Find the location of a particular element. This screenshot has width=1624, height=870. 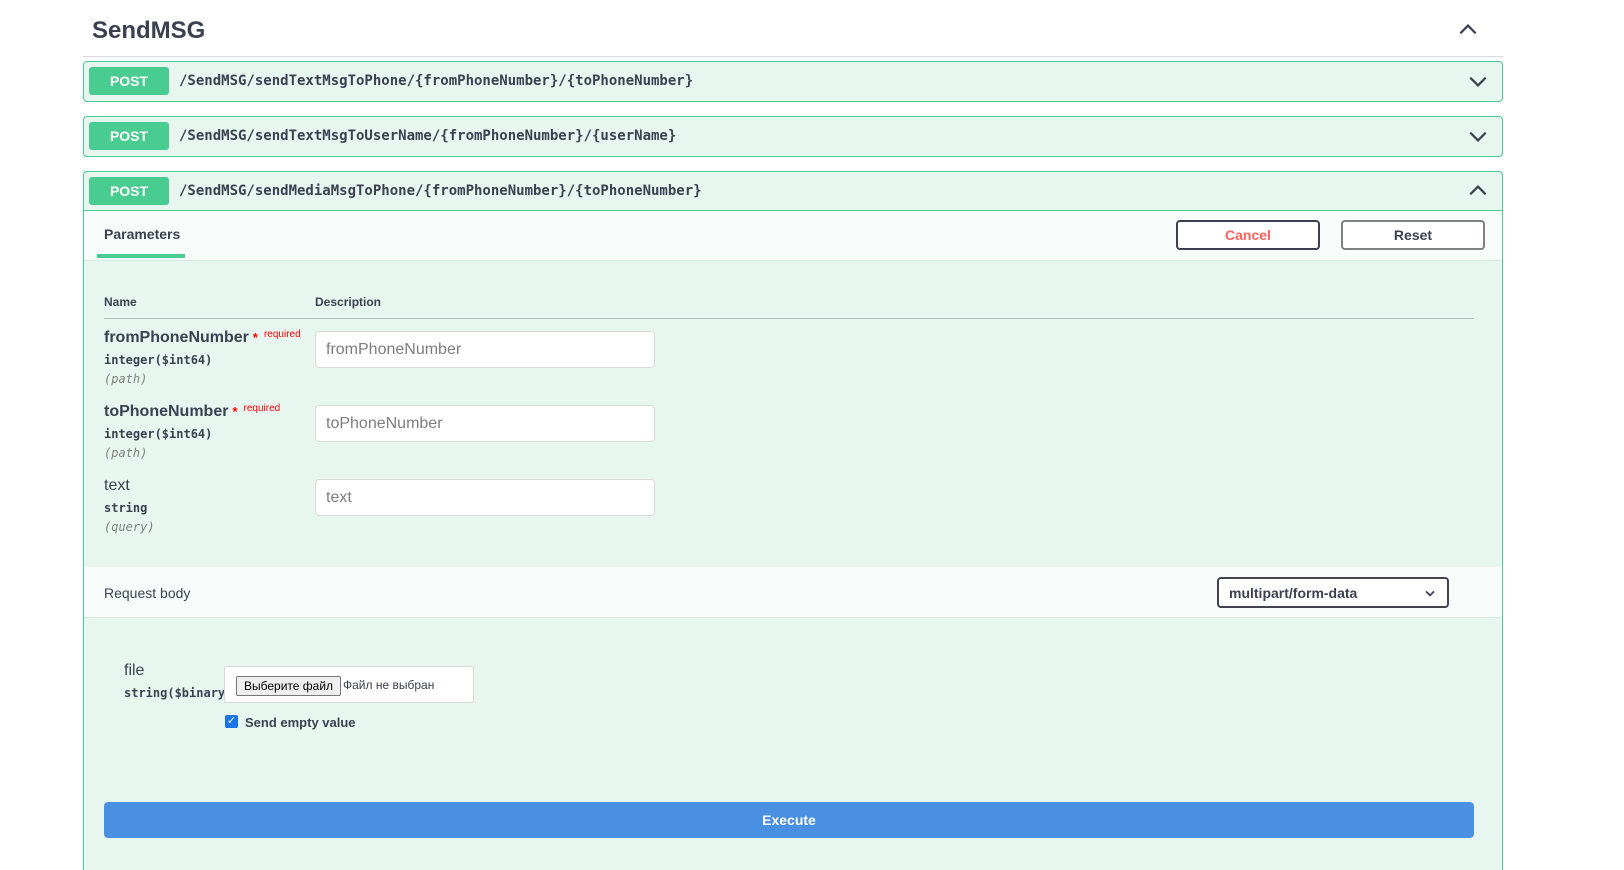

param-name: text is located at coordinates (117, 486).